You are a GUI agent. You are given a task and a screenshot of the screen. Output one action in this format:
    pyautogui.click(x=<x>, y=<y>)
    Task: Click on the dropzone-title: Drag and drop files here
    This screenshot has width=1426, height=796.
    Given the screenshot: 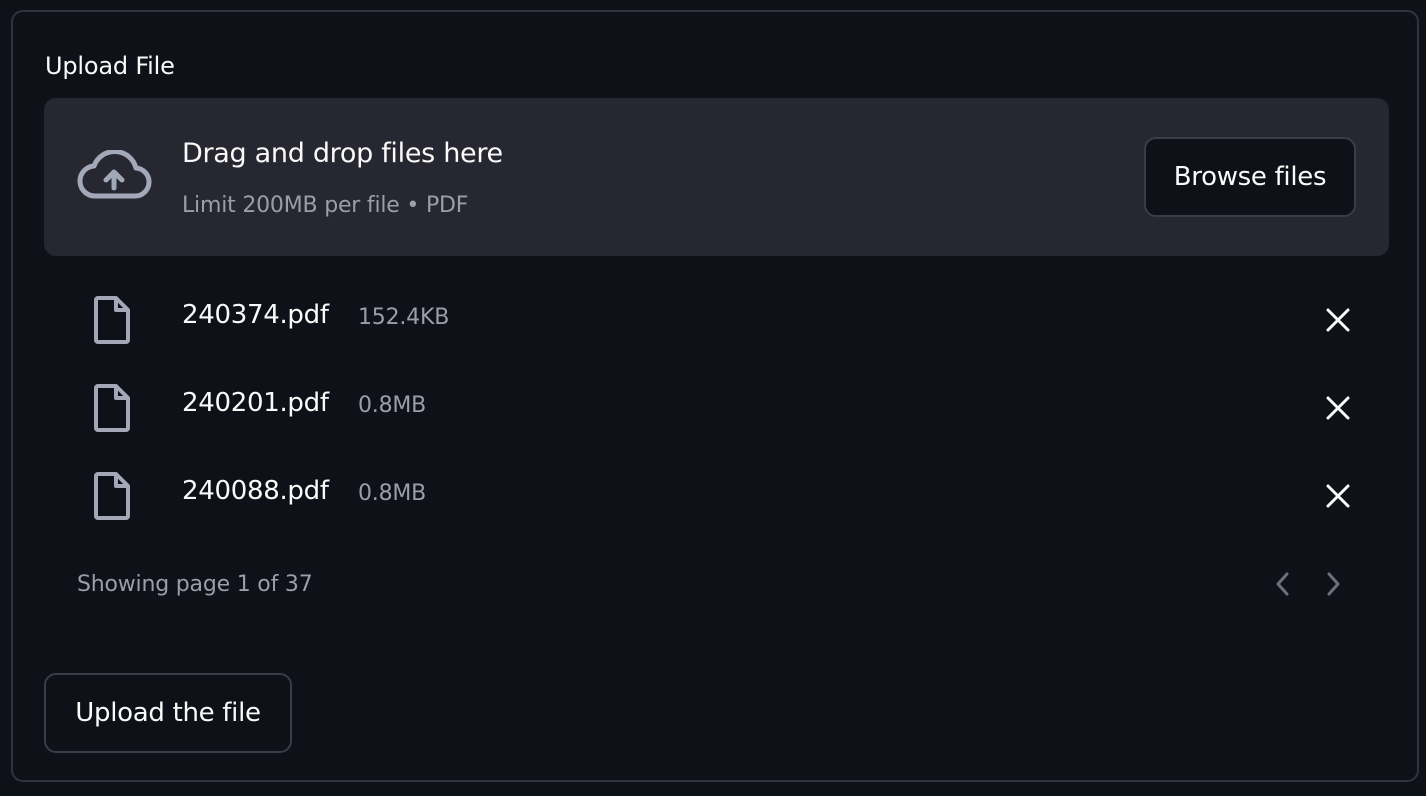 What is the action you would take?
    pyautogui.click(x=342, y=153)
    